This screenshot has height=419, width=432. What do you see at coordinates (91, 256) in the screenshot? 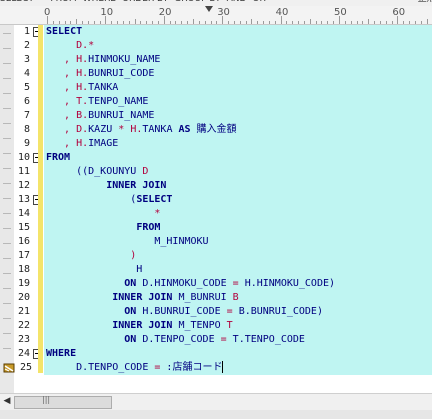
I see `code-line: )` at bounding box center [91, 256].